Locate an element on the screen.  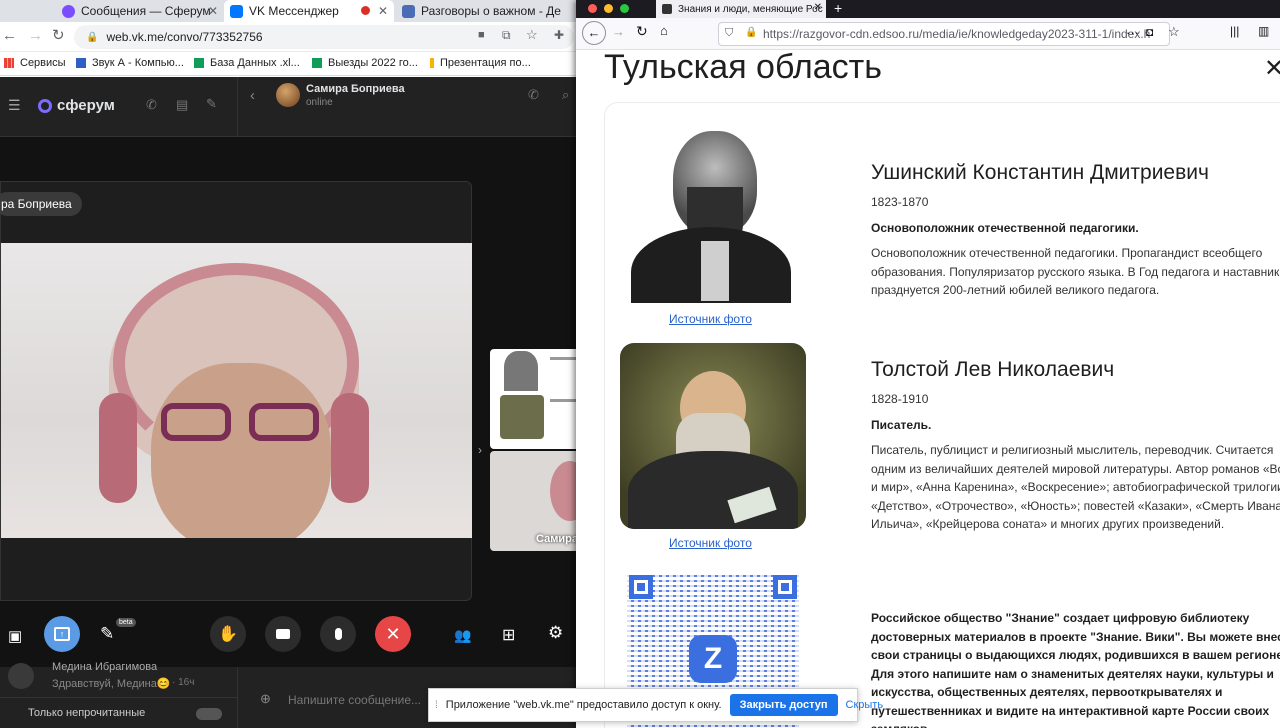
end-call-button: ✕ is located at coordinates (393, 634).